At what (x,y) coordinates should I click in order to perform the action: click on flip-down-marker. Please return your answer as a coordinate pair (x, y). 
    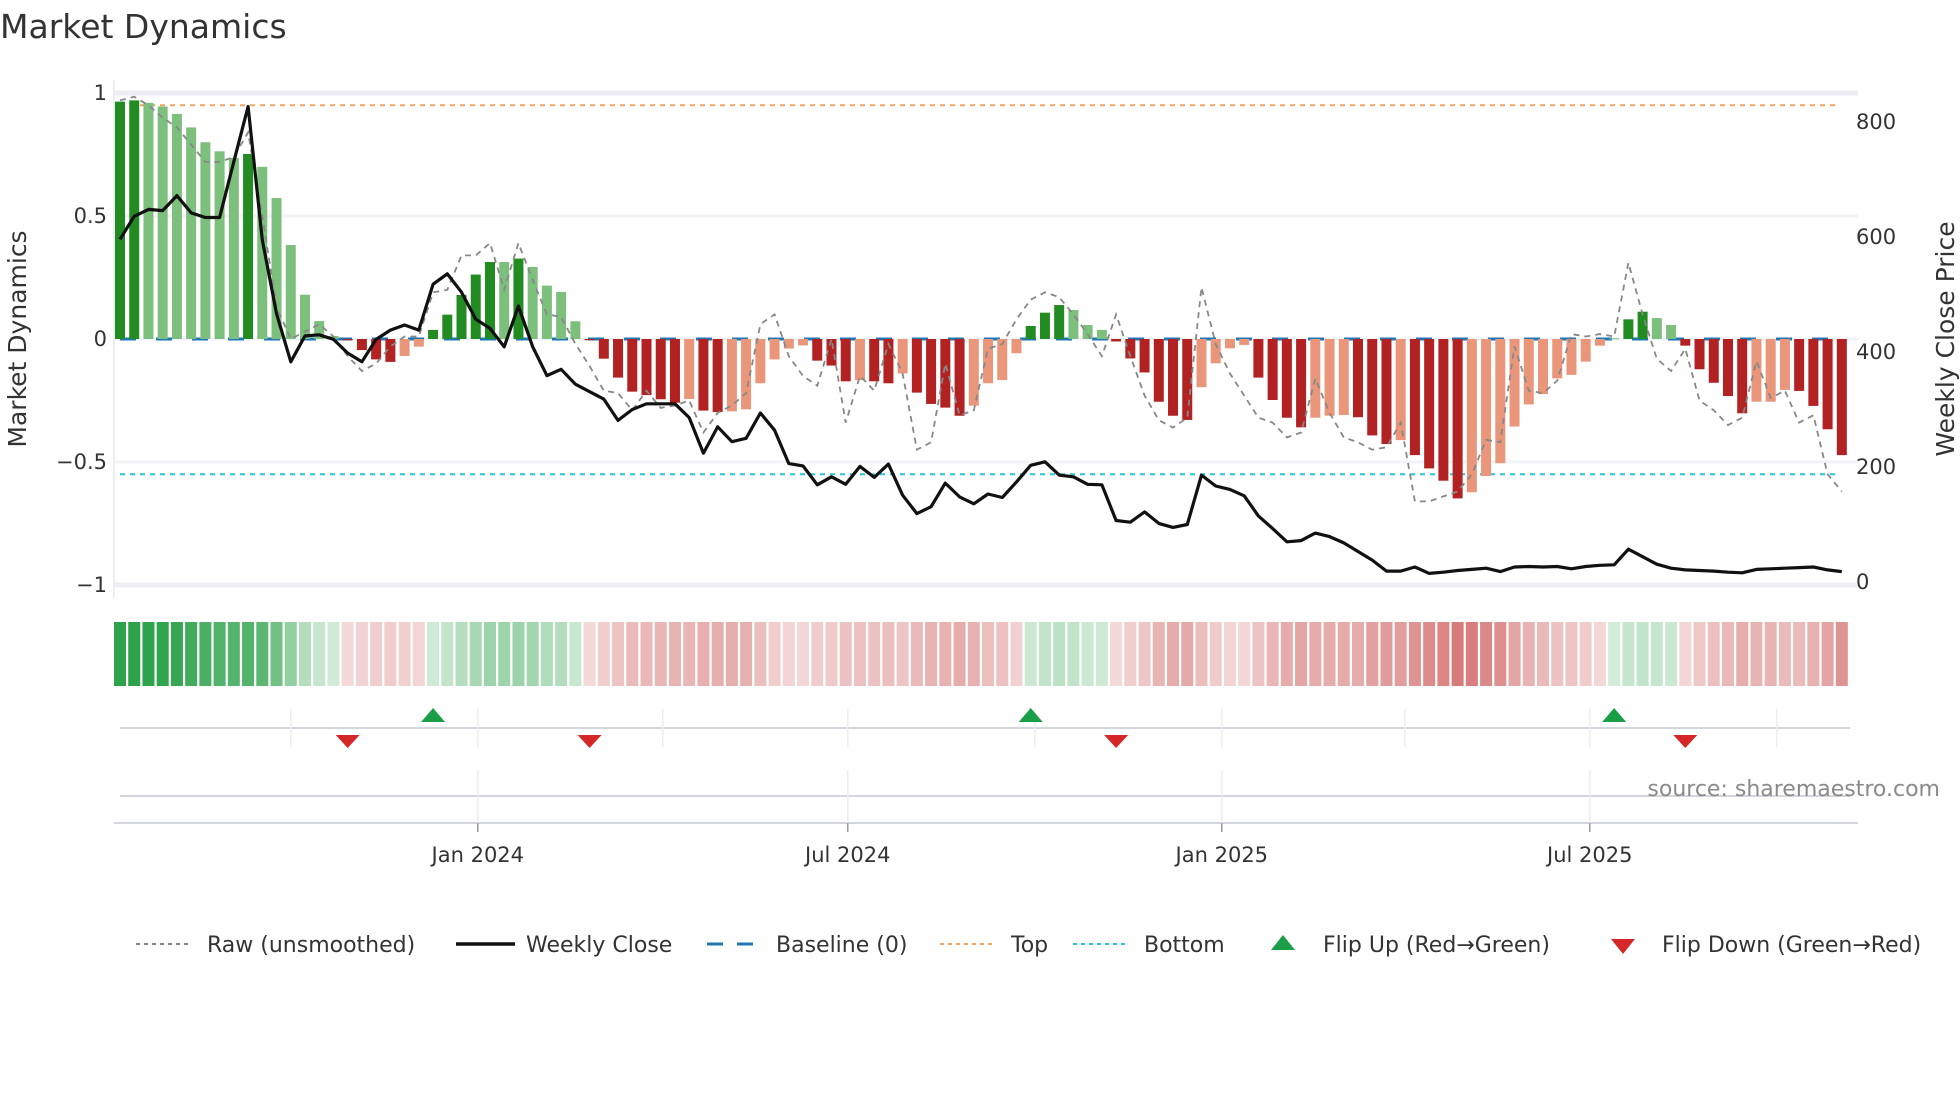
    Looking at the image, I should click on (589, 741).